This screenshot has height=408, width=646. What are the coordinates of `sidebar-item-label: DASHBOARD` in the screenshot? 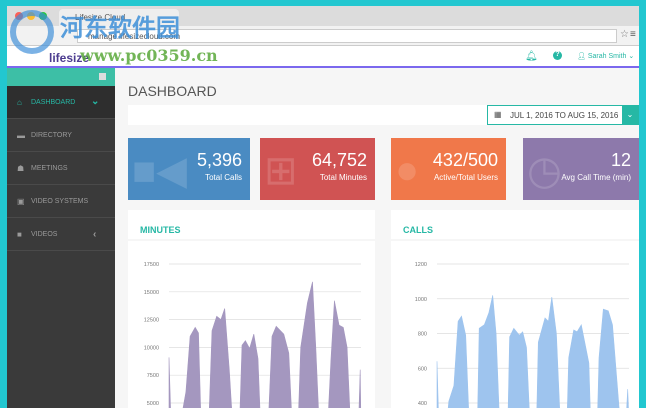 It's located at (53, 102).